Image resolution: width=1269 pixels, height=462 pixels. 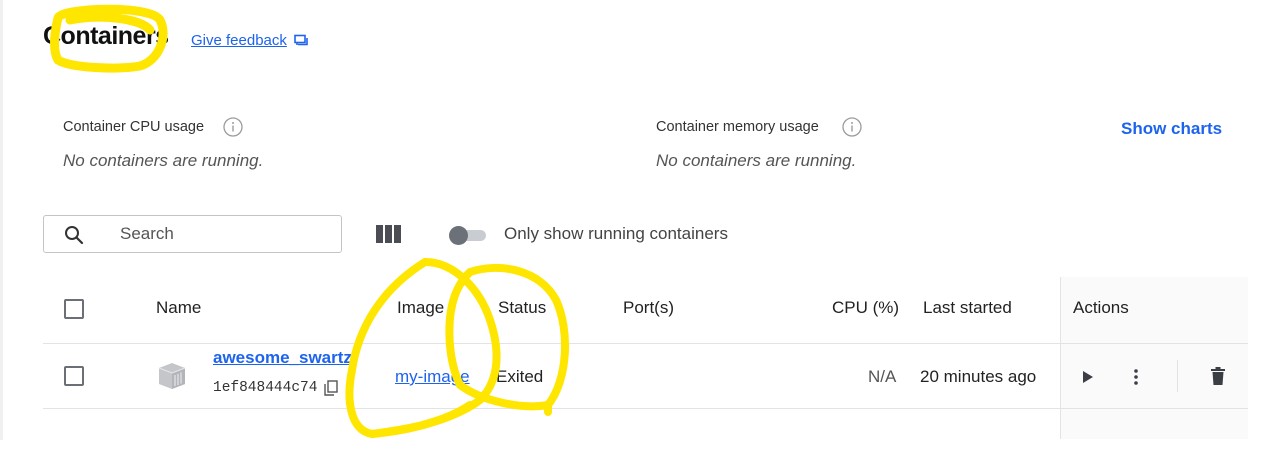 What do you see at coordinates (967, 308) in the screenshot?
I see `column-header-last-started: Last started` at bounding box center [967, 308].